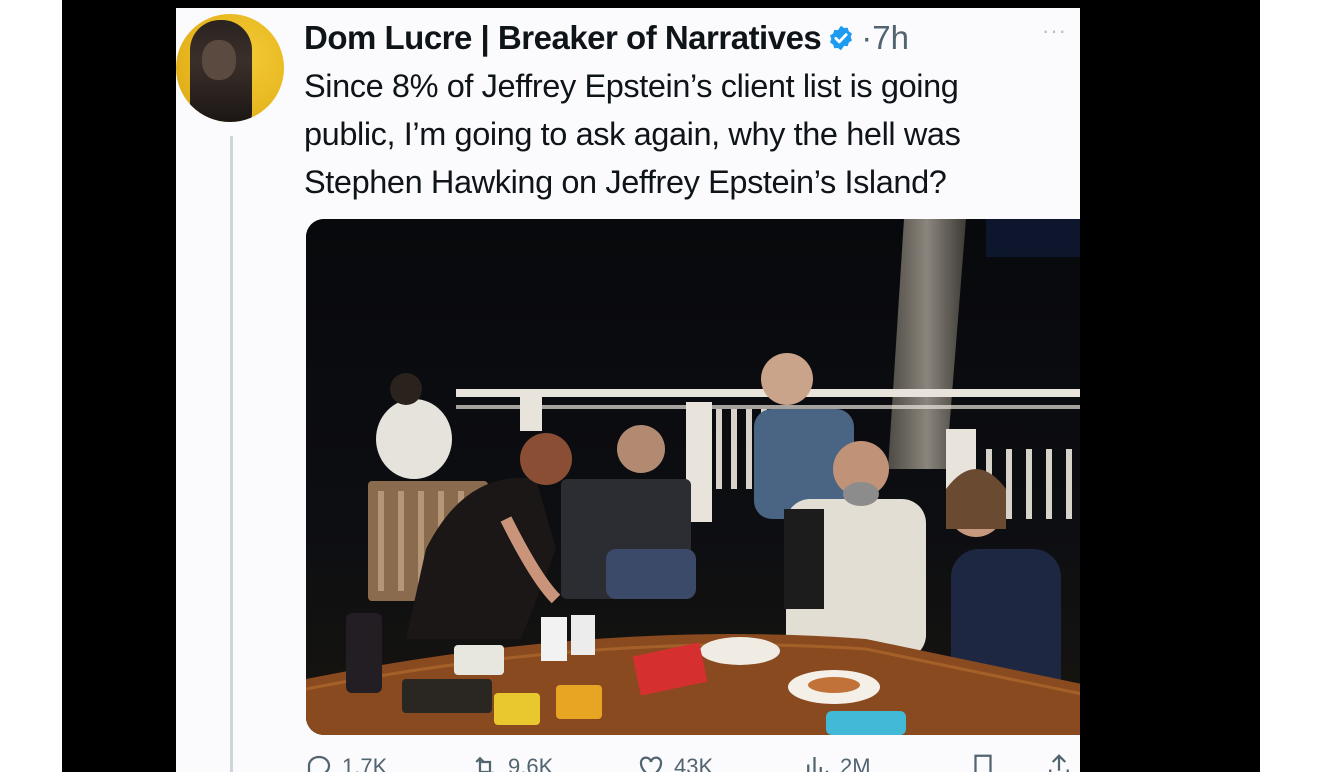 The height and width of the screenshot is (772, 1332). I want to click on reply-button: 1.7K, so click(345, 762).